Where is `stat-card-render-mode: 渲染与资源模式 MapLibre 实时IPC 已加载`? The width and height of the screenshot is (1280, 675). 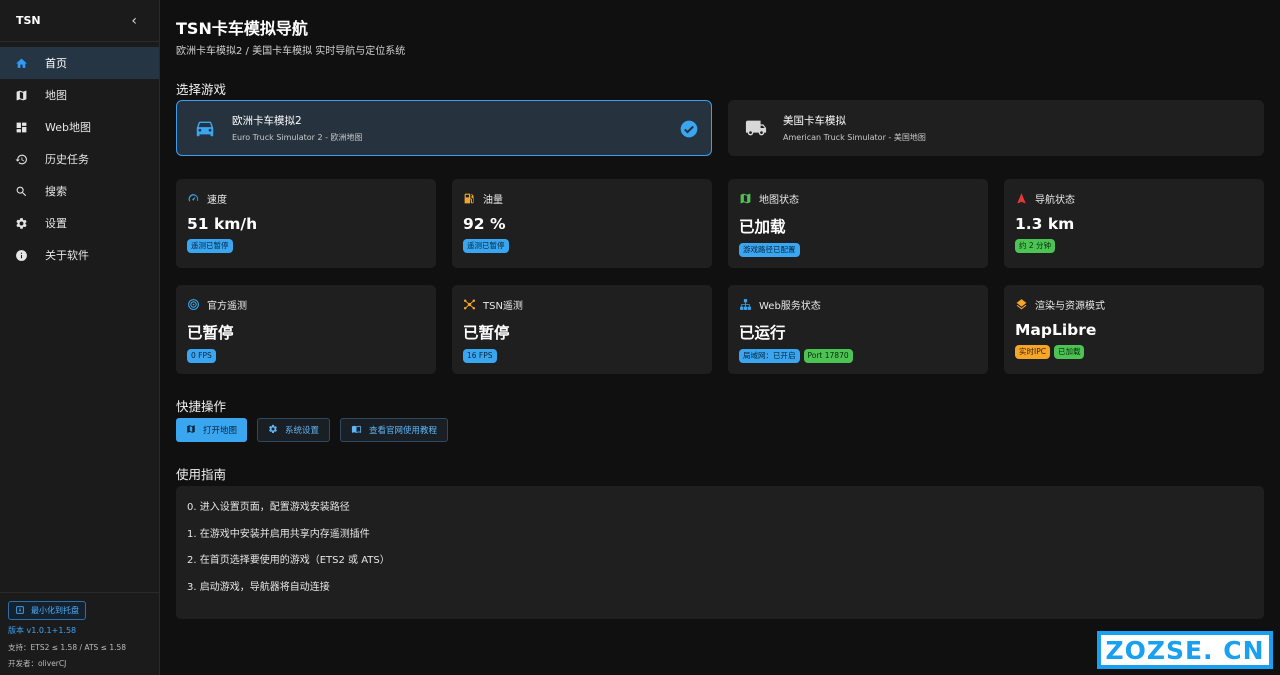
stat-card-render-mode: 渲染与资源模式 MapLibre 实时IPC 已加载 is located at coordinates (1134, 329).